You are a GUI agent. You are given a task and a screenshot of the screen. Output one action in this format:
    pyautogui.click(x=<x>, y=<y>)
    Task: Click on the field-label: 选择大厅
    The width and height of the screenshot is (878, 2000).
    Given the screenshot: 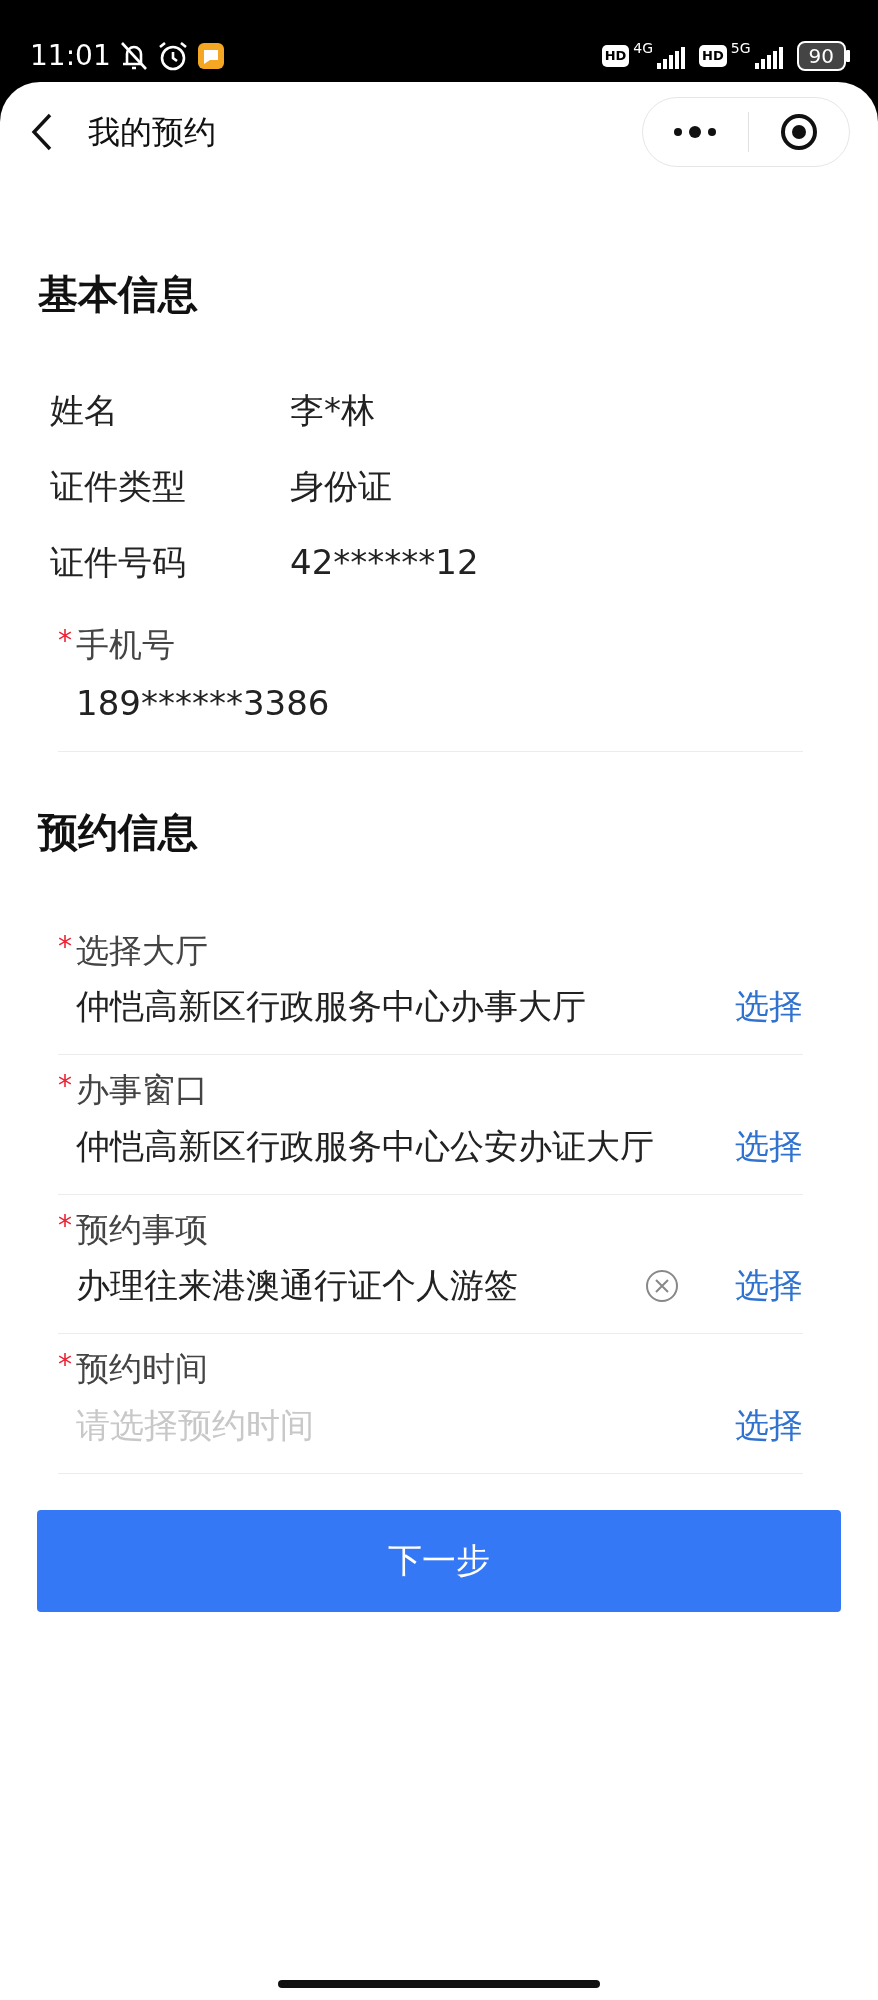 What is the action you would take?
    pyautogui.click(x=142, y=950)
    